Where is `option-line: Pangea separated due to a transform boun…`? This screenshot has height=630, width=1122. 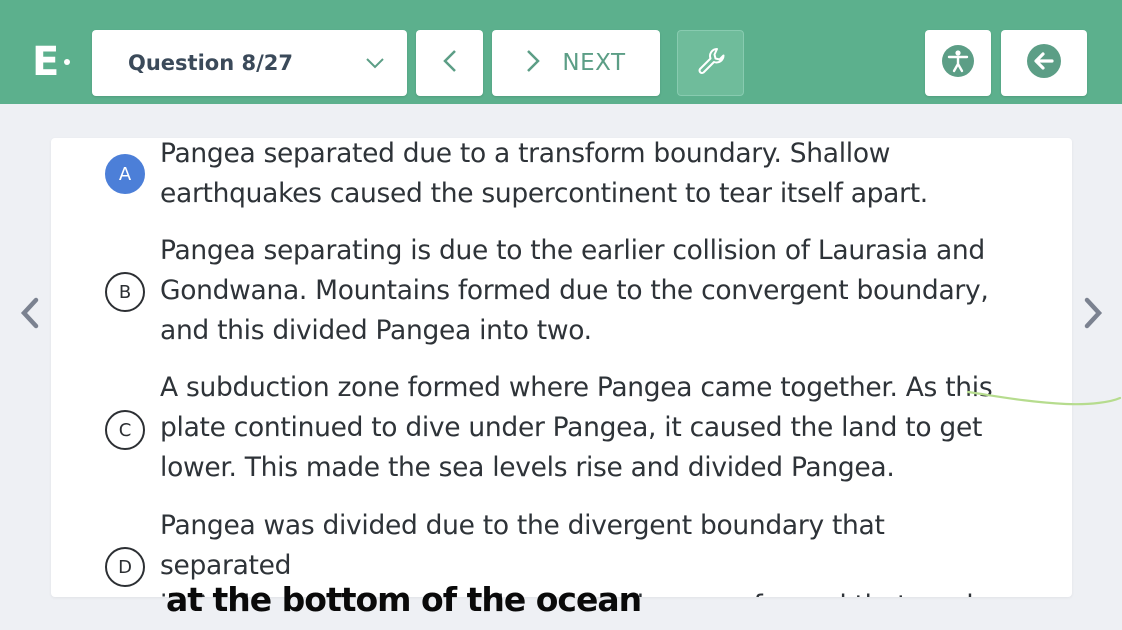 option-line: Pangea separated due to a transform boun… is located at coordinates (525, 153).